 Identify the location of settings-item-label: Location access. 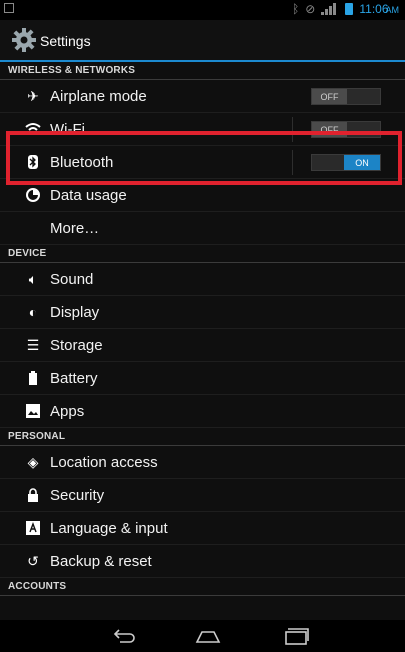
(104, 462).